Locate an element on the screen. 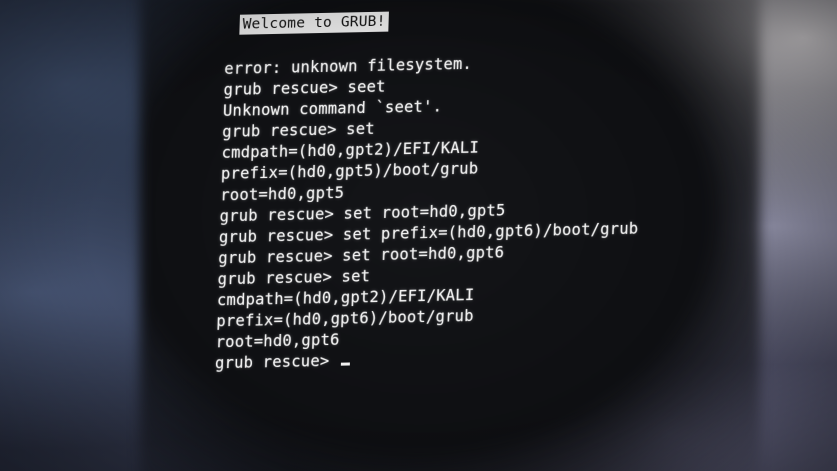  prompt-label: grub rescue> is located at coordinates (277, 362).